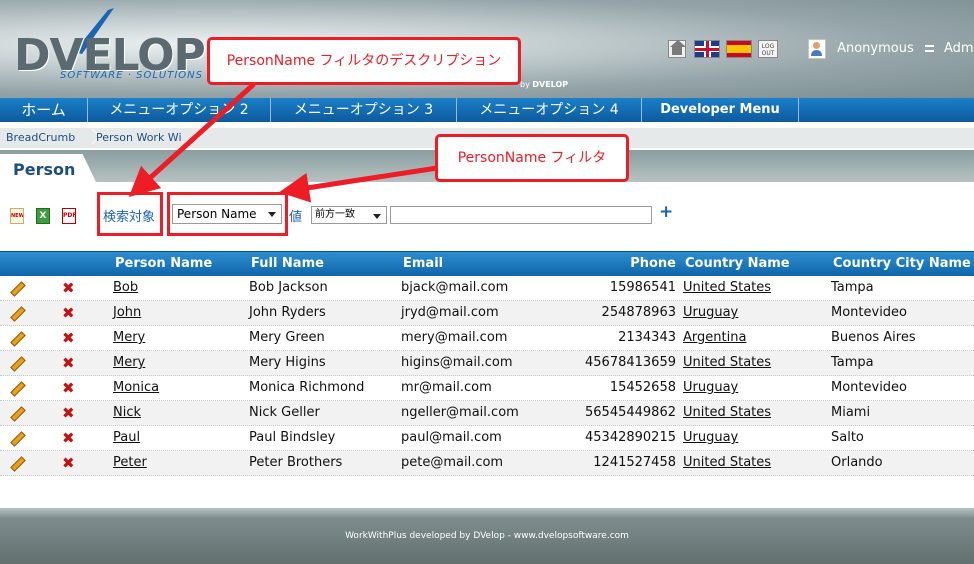 This screenshot has width=974, height=564. Describe the element at coordinates (873, 337) in the screenshot. I see `city-cell: Buenos Aires` at that location.